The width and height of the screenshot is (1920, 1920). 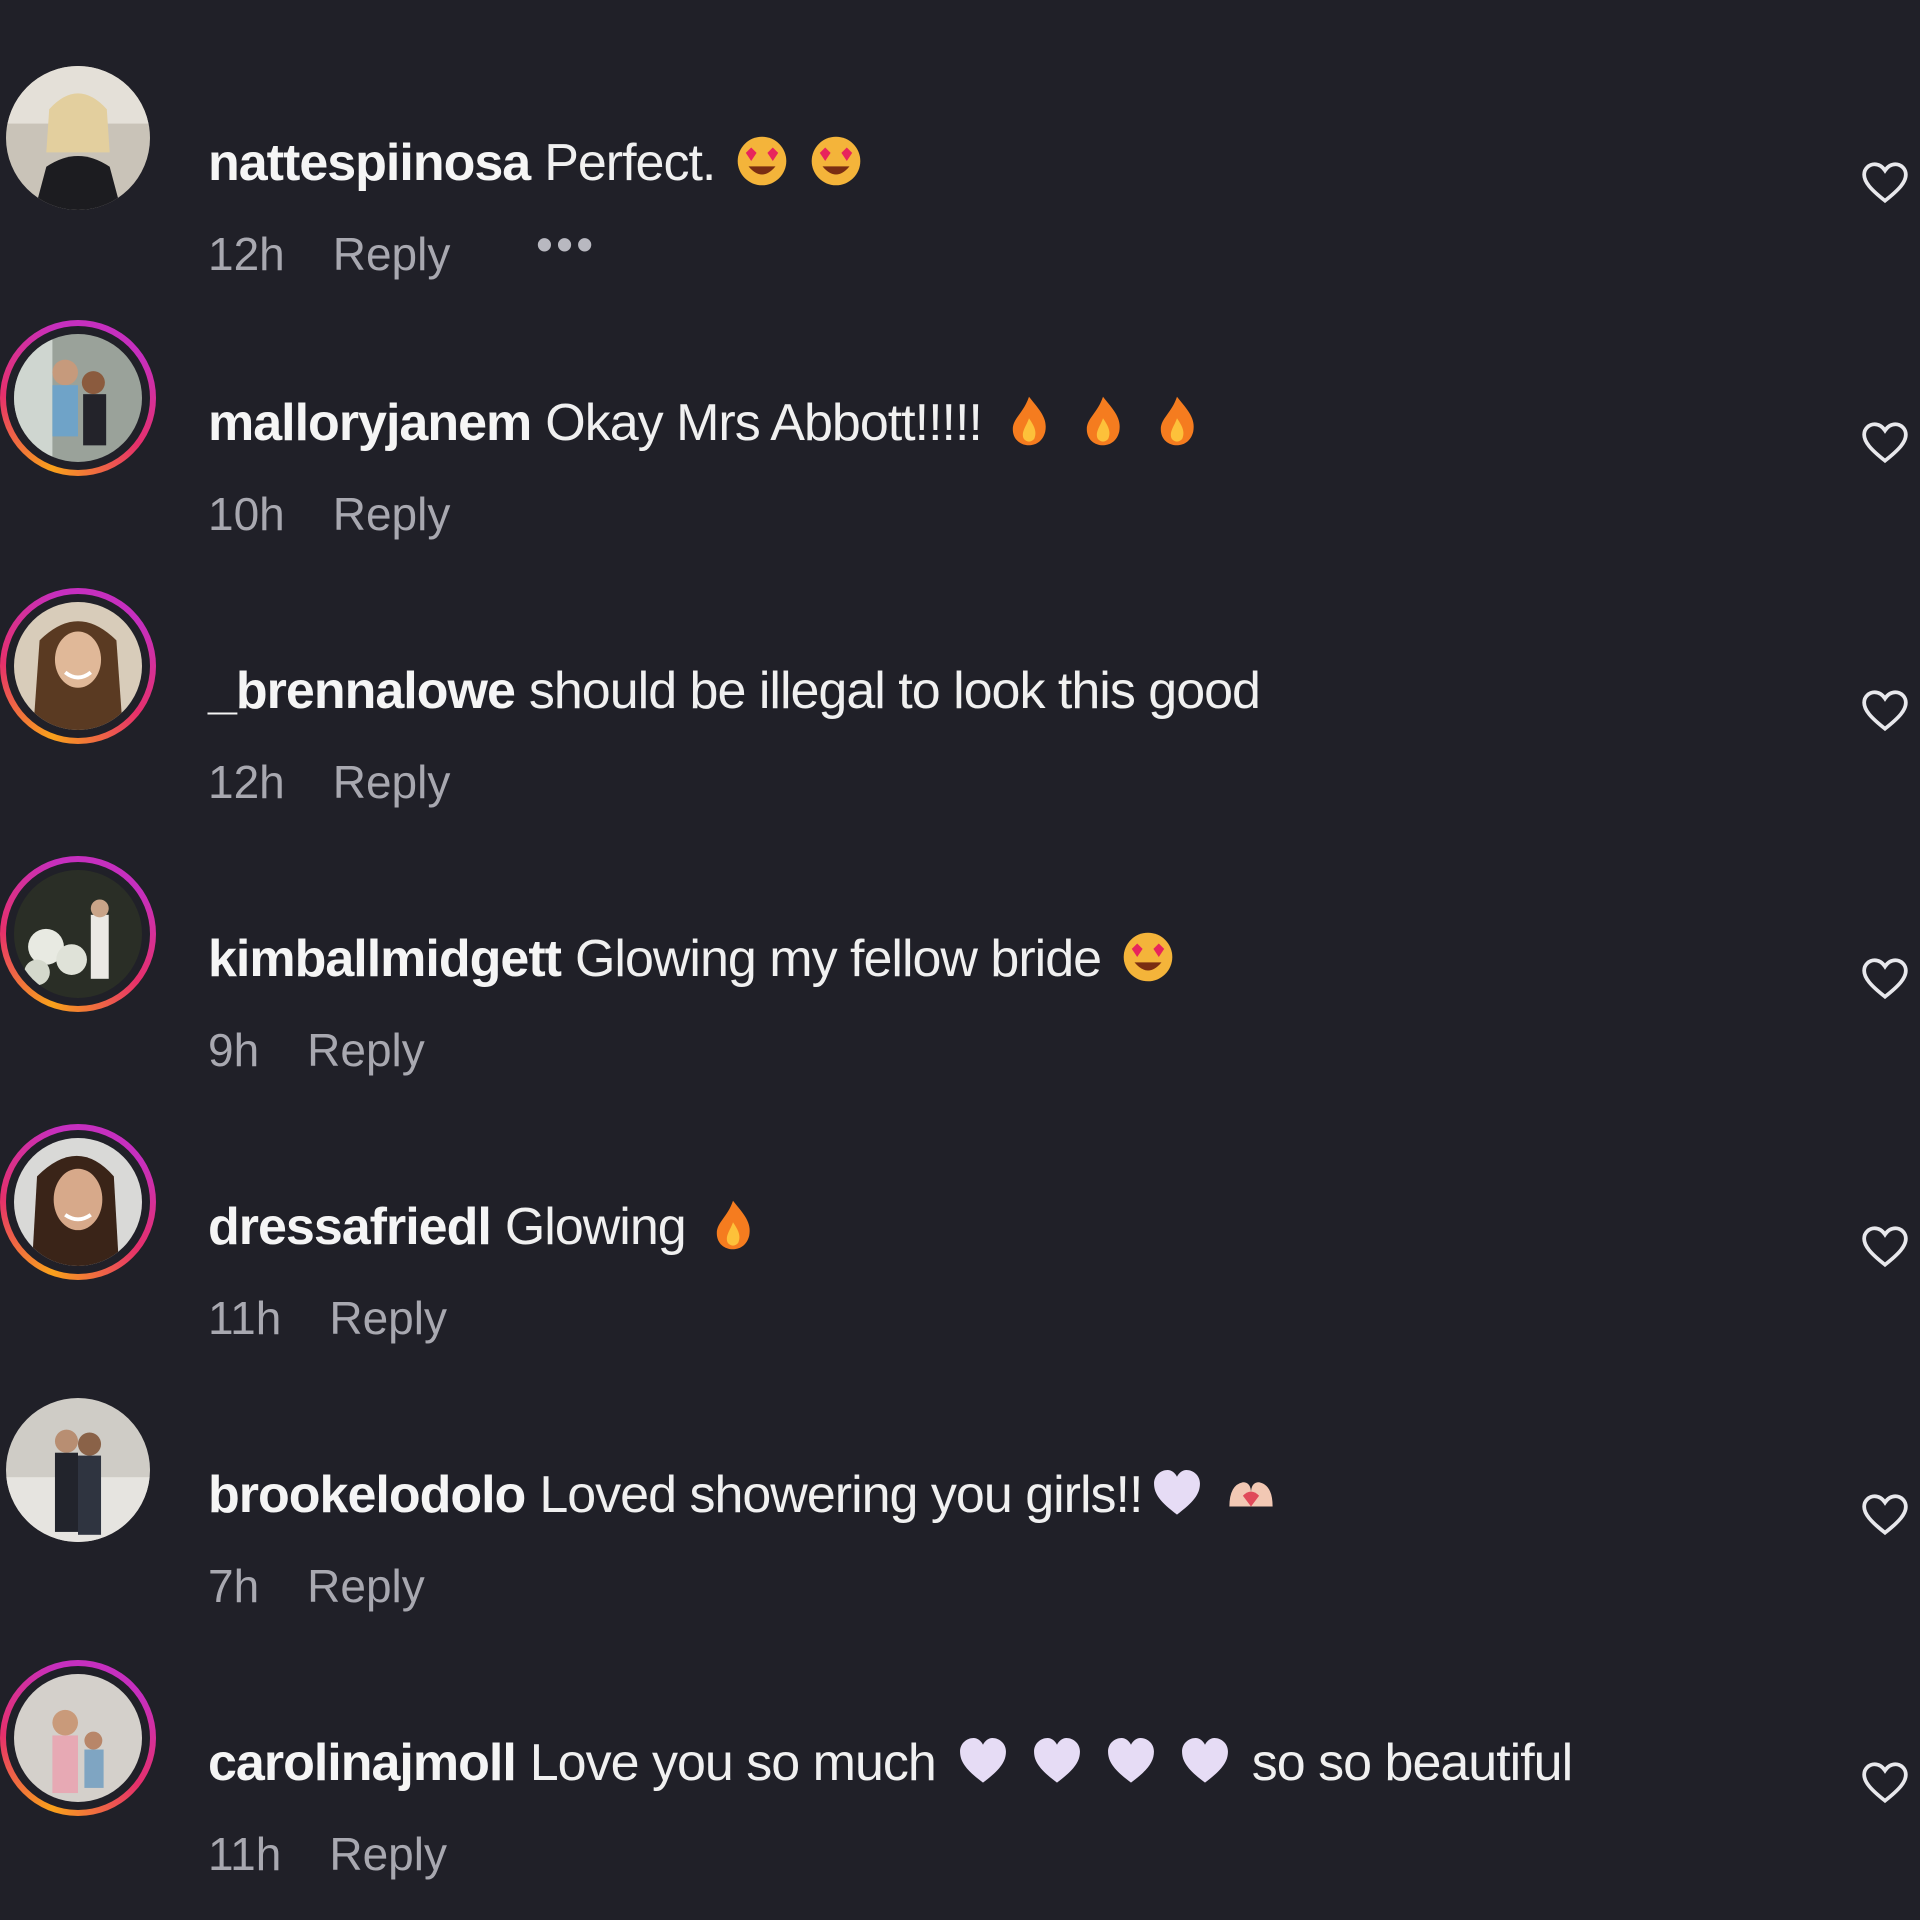 I want to click on comment-meta: 12h Reply •••, so click(x=402, y=251).